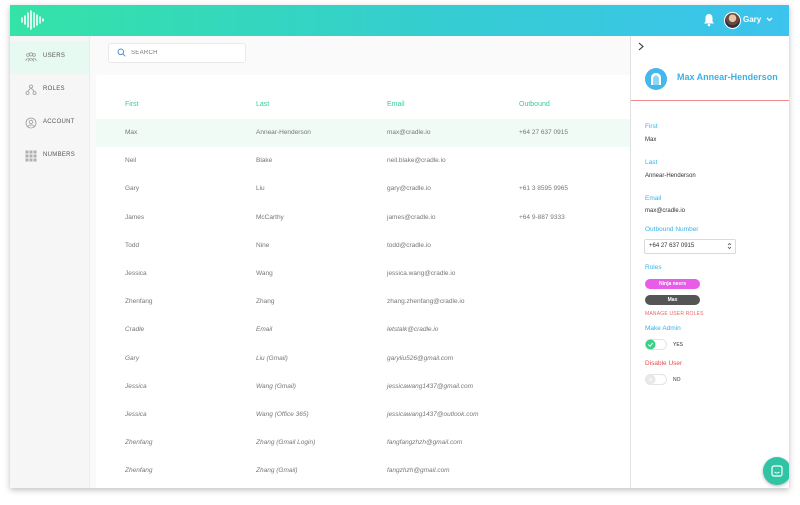  What do you see at coordinates (543, 132) in the screenshot?
I see `cell-outbound: +64 27 637 0915` at bounding box center [543, 132].